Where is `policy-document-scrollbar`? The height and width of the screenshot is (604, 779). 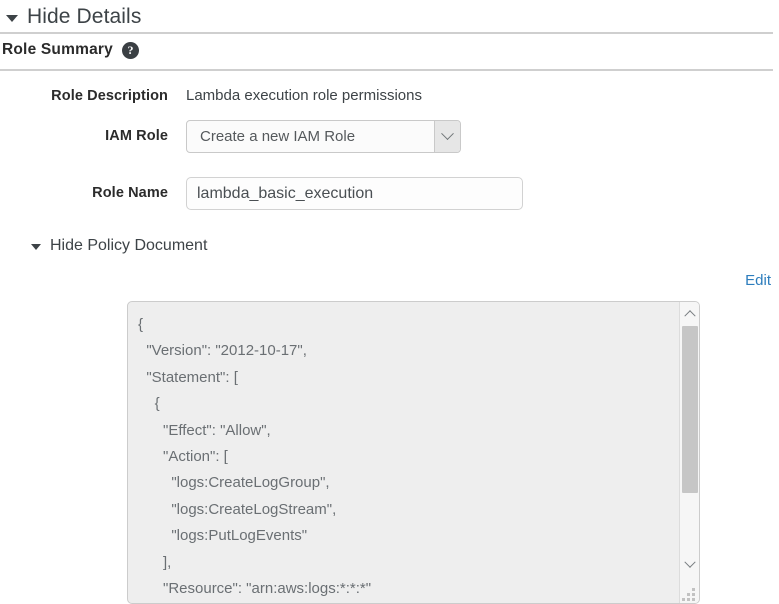
policy-document-scrollbar is located at coordinates (689, 452).